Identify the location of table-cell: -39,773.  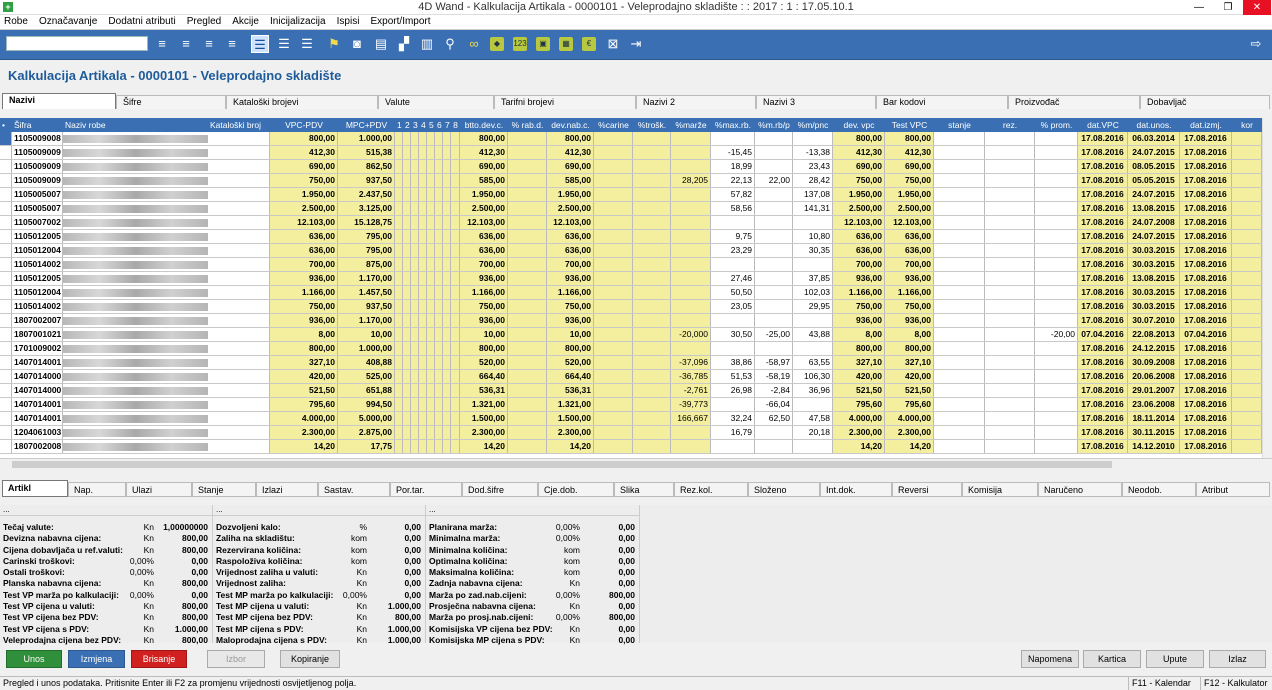
(691, 404).